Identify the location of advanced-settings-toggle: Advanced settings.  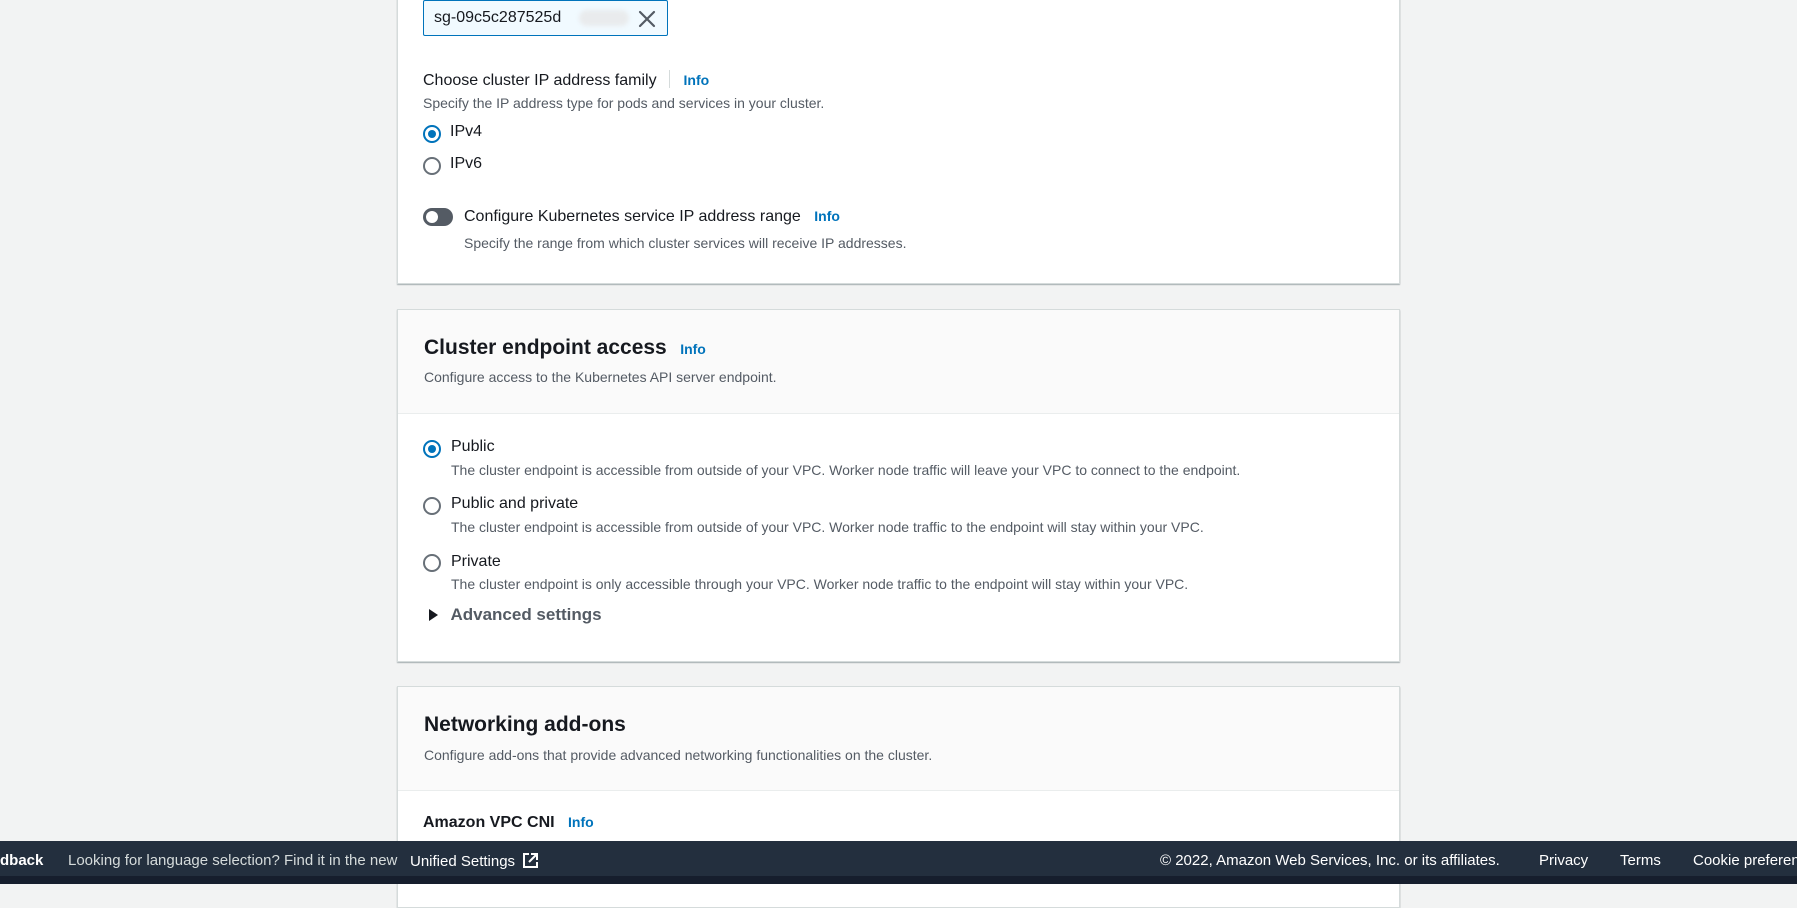
(515, 615).